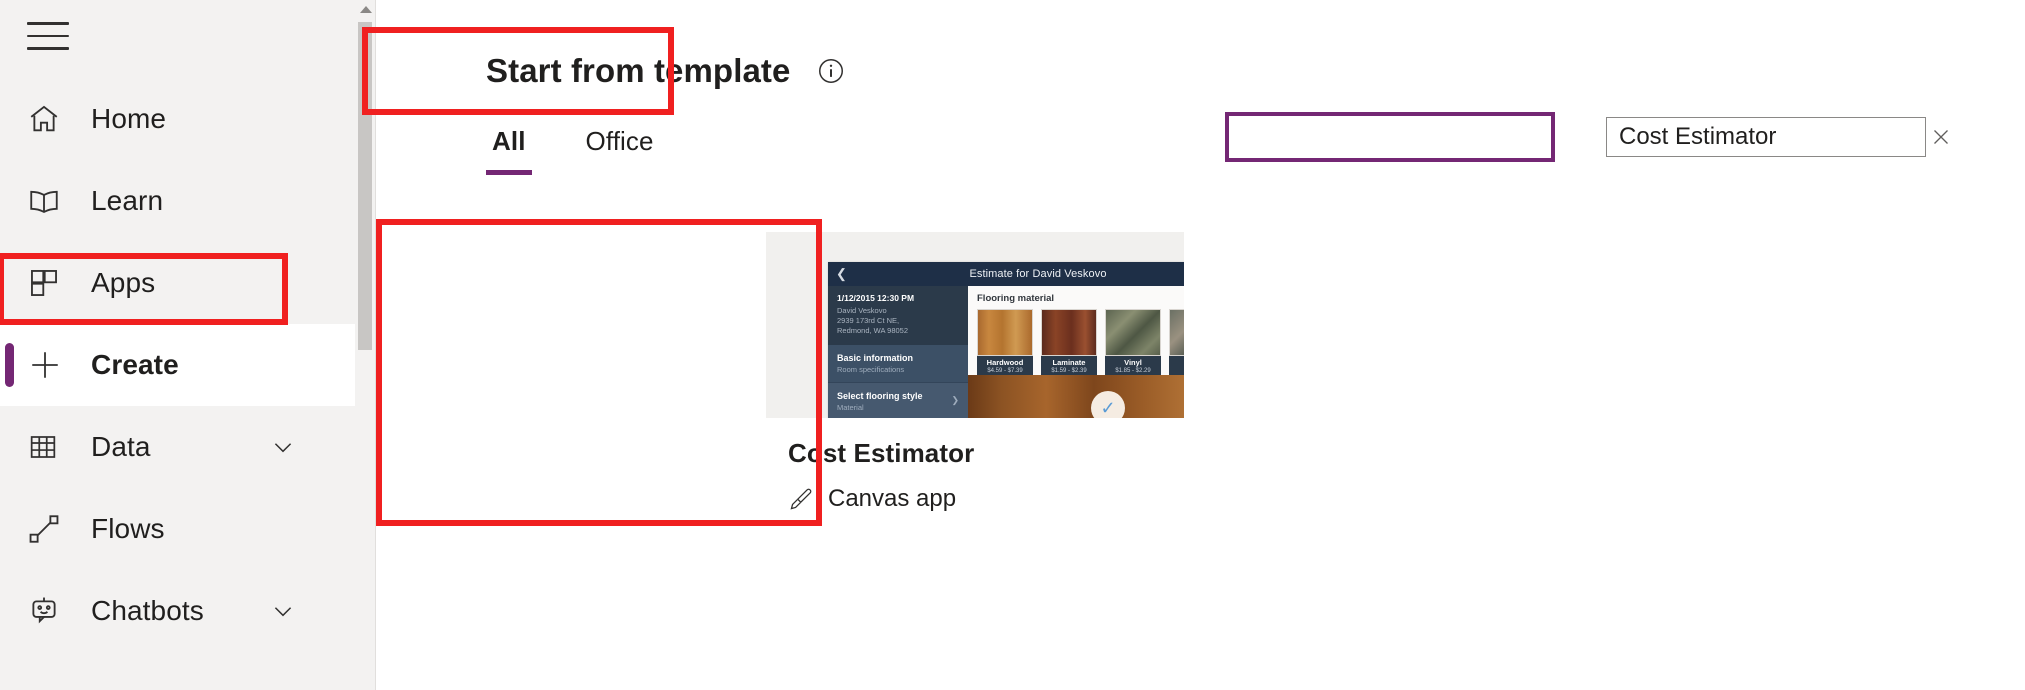  Describe the element at coordinates (1038, 274) in the screenshot. I see `preview-app-title: Estimate for David Veskovo` at that location.